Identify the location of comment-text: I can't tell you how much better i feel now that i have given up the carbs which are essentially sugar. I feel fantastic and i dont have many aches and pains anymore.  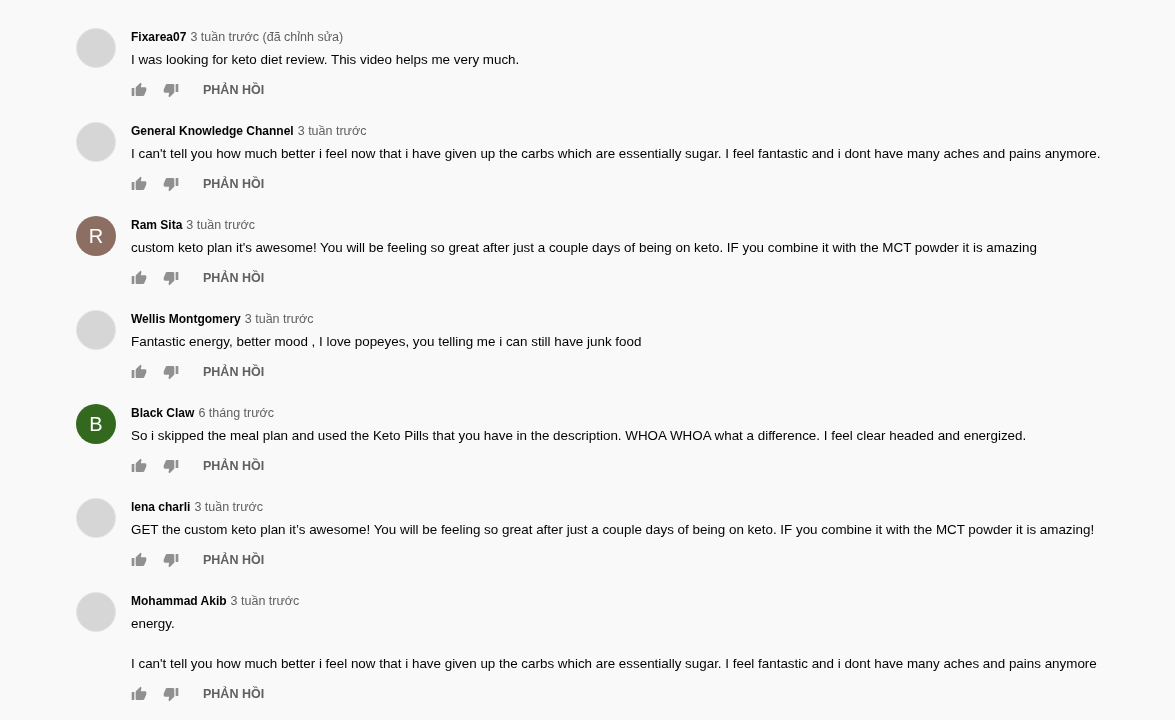
(614, 664).